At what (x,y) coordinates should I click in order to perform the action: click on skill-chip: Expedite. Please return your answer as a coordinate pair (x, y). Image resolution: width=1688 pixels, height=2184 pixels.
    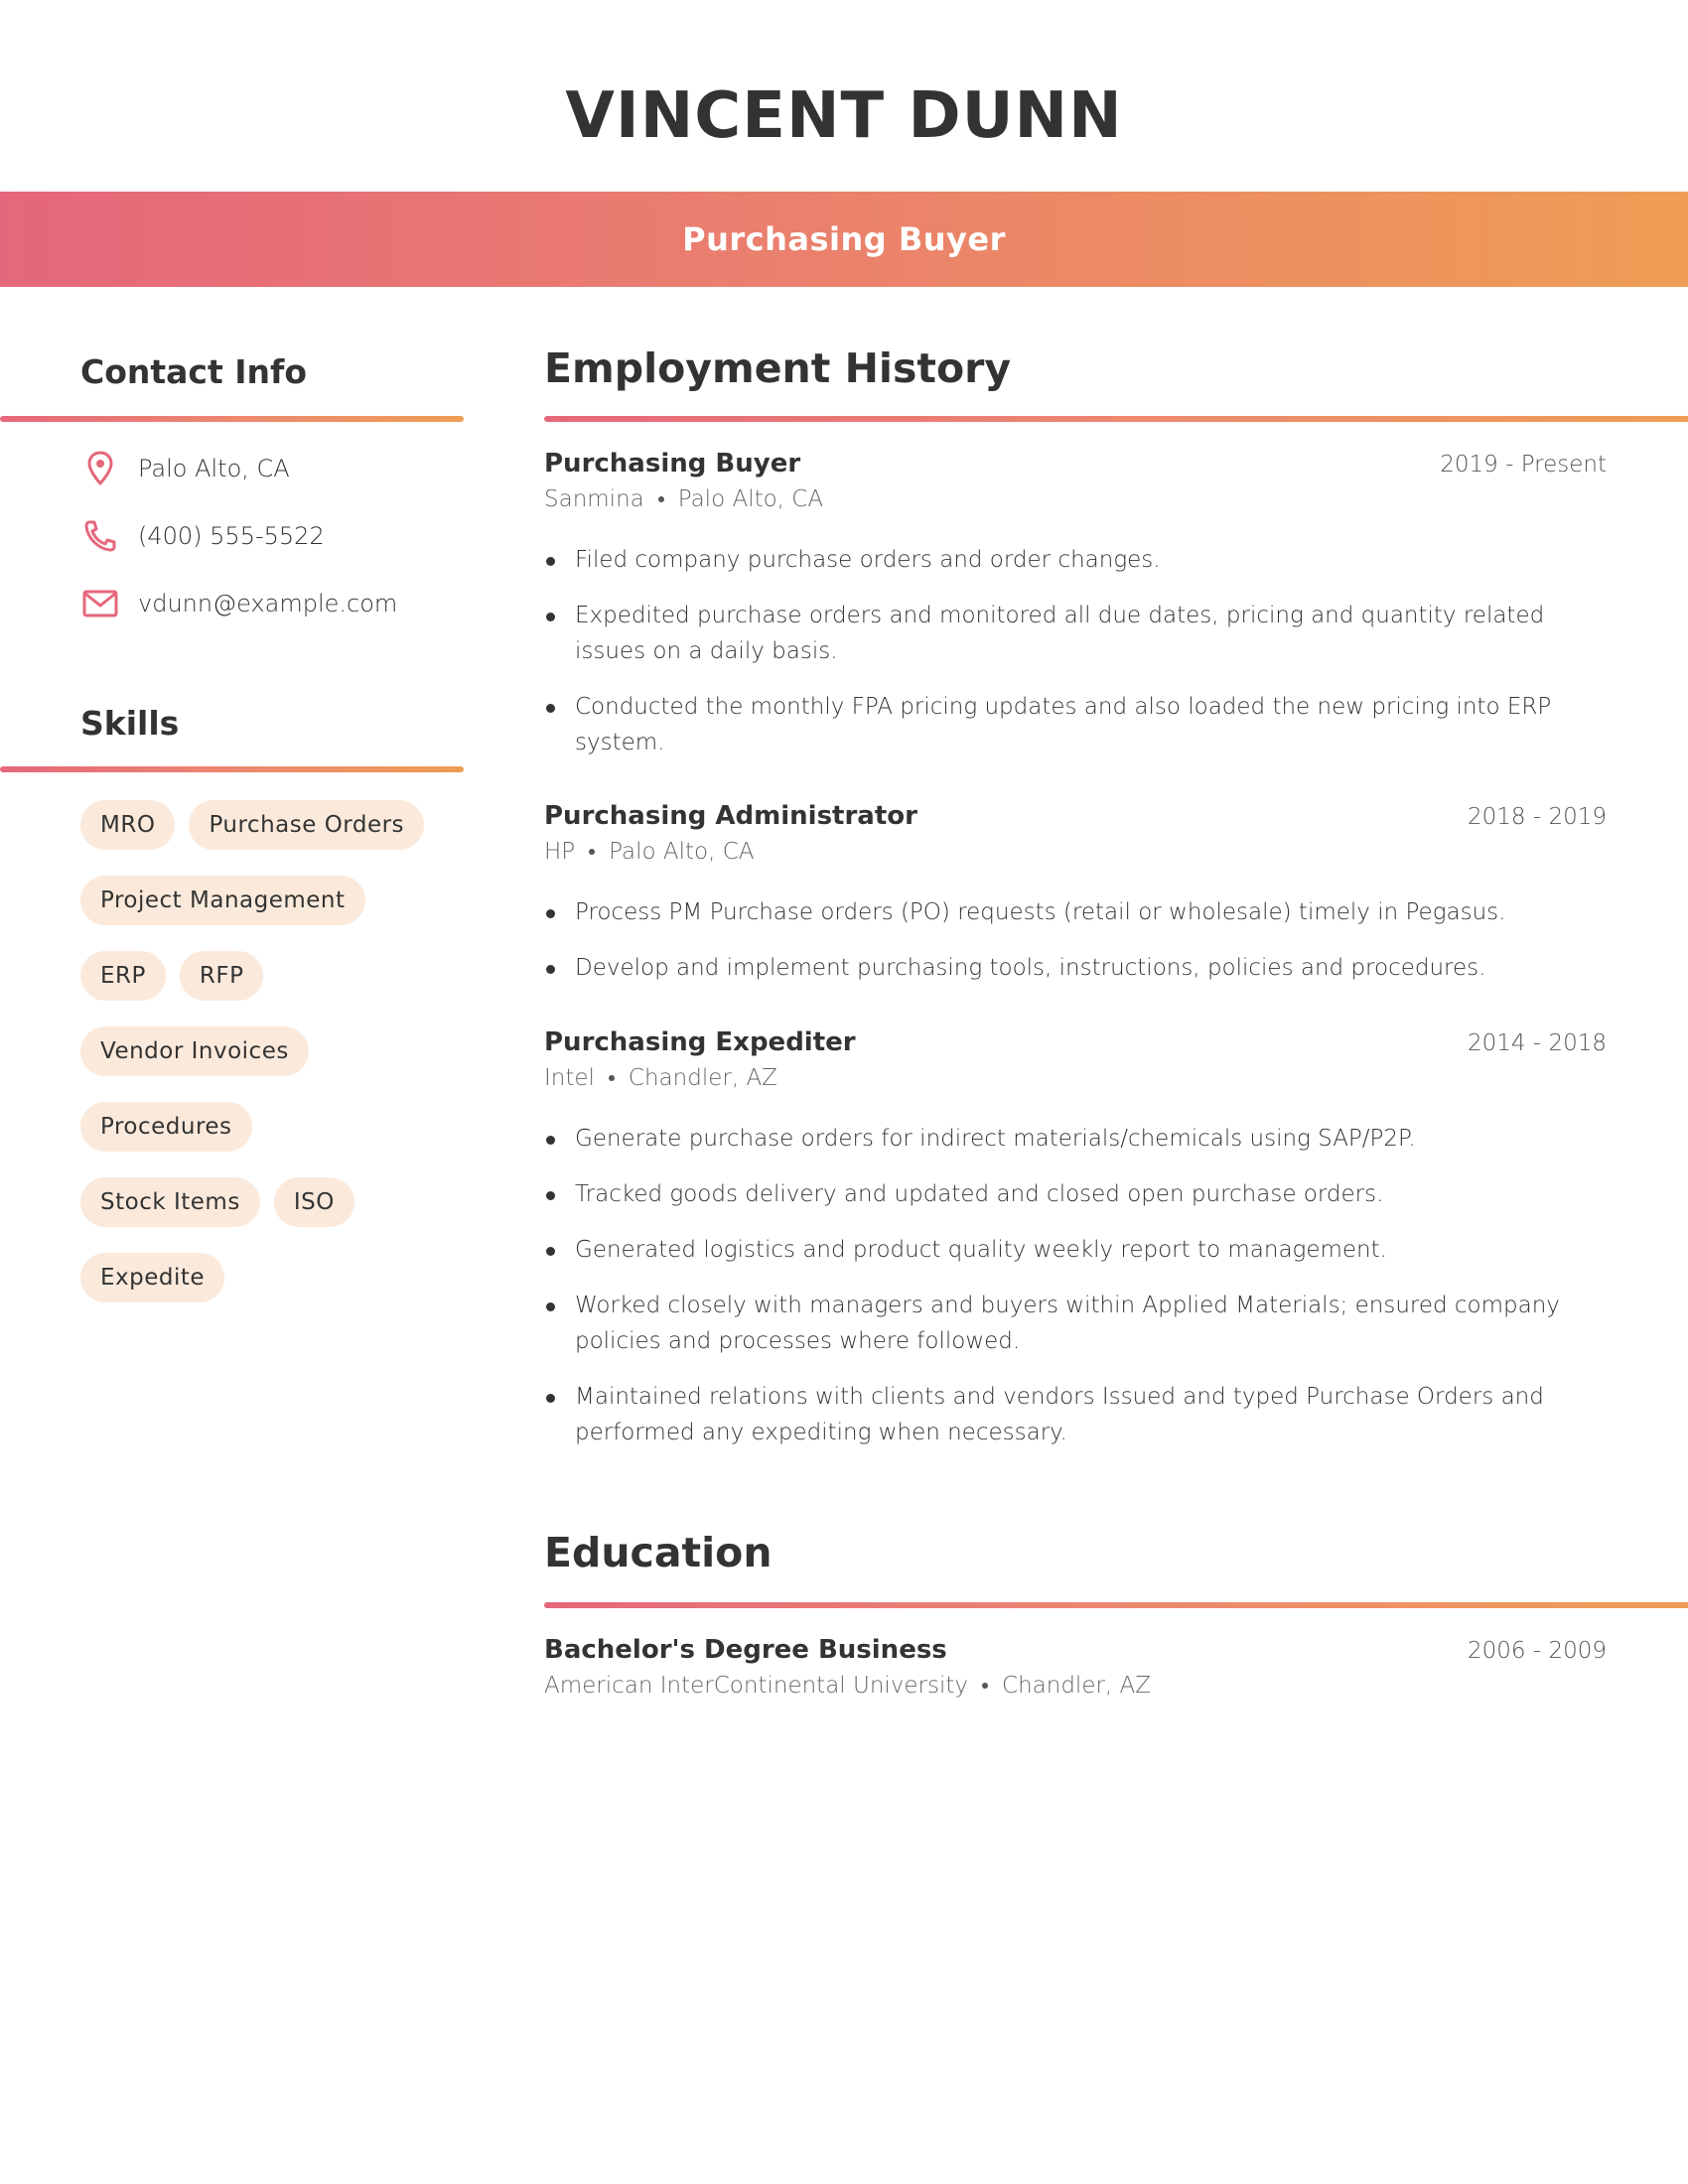
    Looking at the image, I should click on (152, 1277).